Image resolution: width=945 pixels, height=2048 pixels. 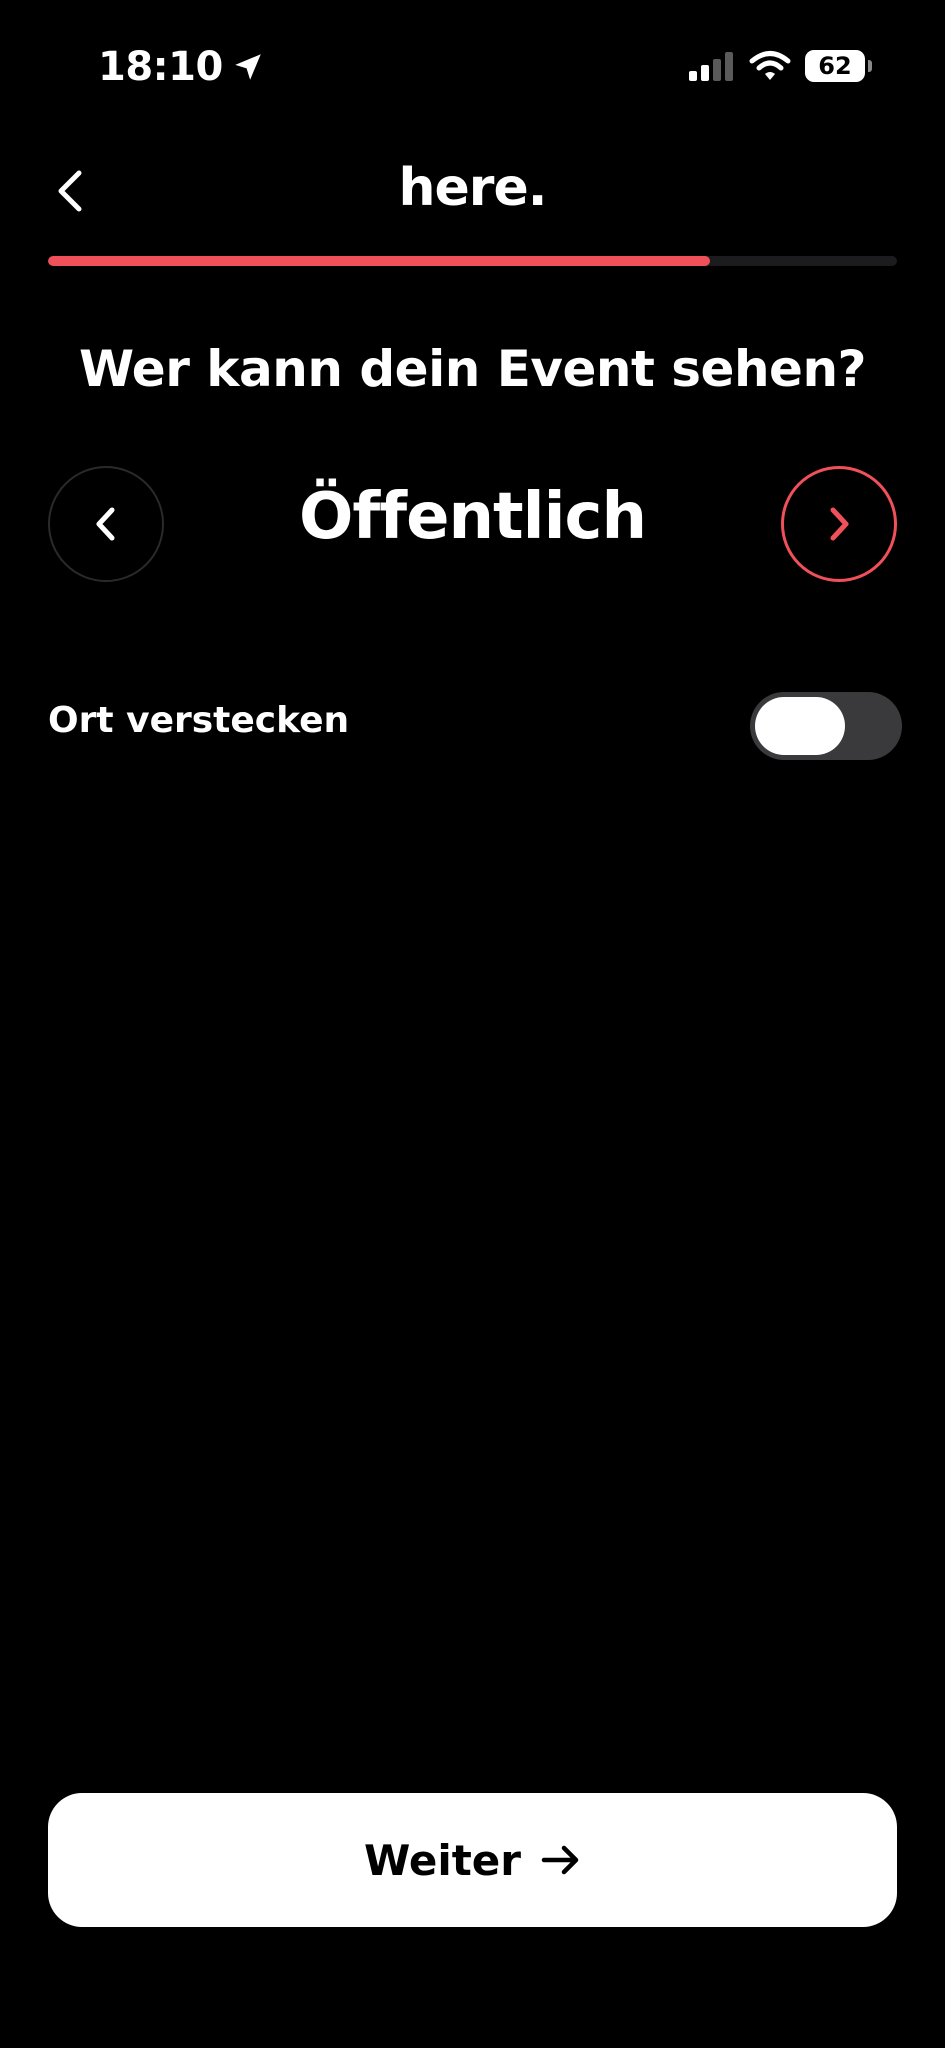 I want to click on progress-bar, so click(x=472, y=261).